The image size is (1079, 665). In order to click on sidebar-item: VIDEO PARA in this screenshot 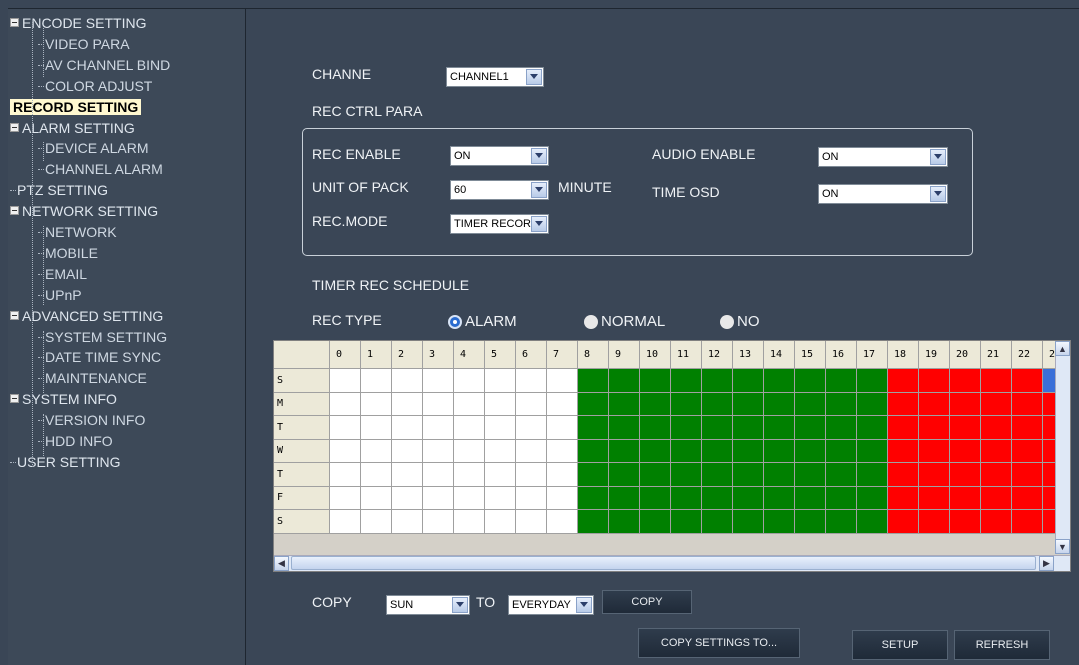, I will do `click(84, 44)`.